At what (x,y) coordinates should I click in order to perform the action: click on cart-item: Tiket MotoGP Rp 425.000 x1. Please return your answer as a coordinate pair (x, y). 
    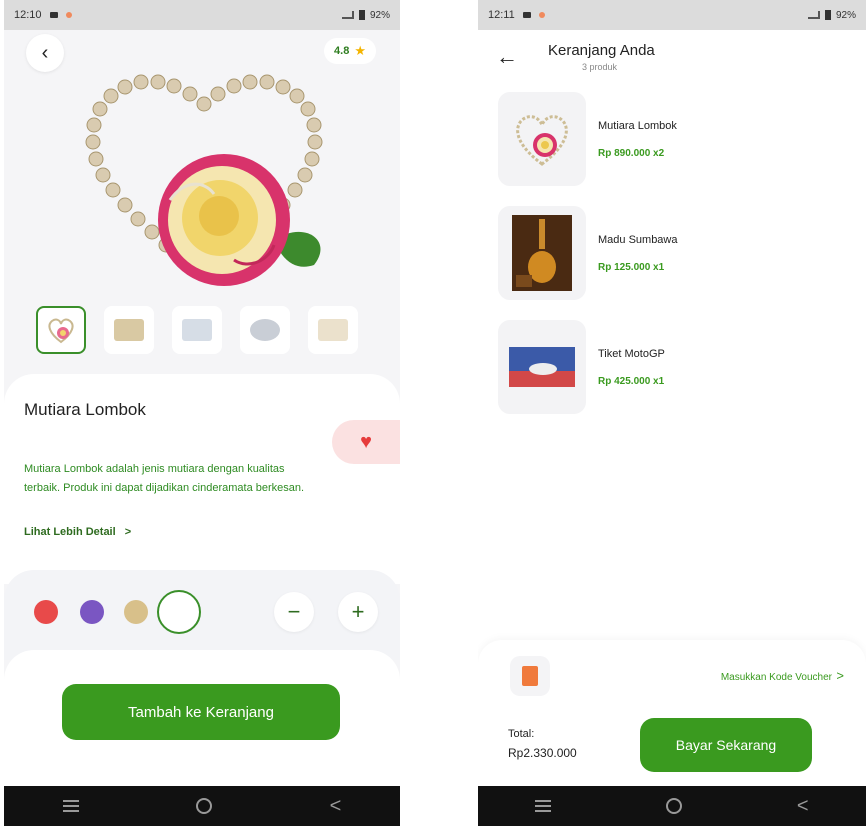
    Looking at the image, I should click on (581, 367).